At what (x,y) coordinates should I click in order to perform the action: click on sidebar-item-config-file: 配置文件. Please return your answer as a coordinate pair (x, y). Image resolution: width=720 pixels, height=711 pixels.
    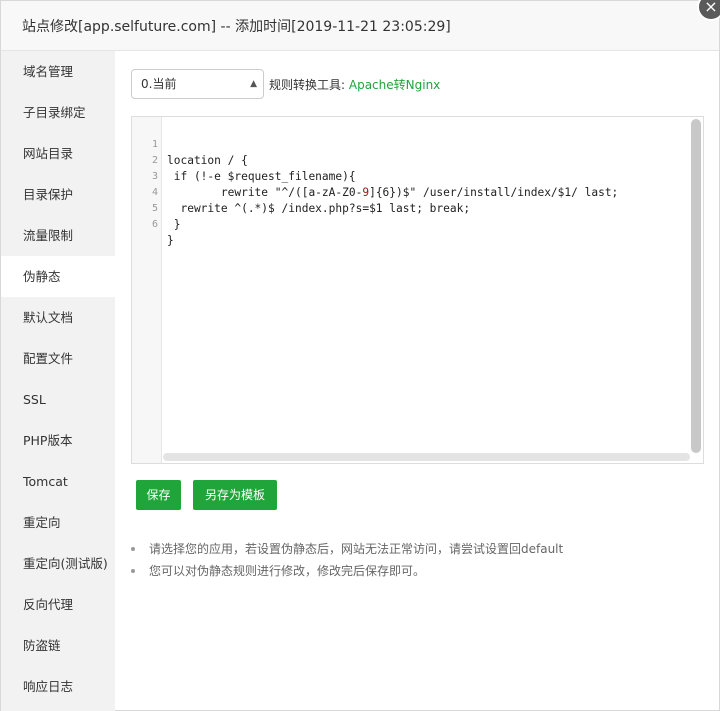
    Looking at the image, I should click on (58, 358).